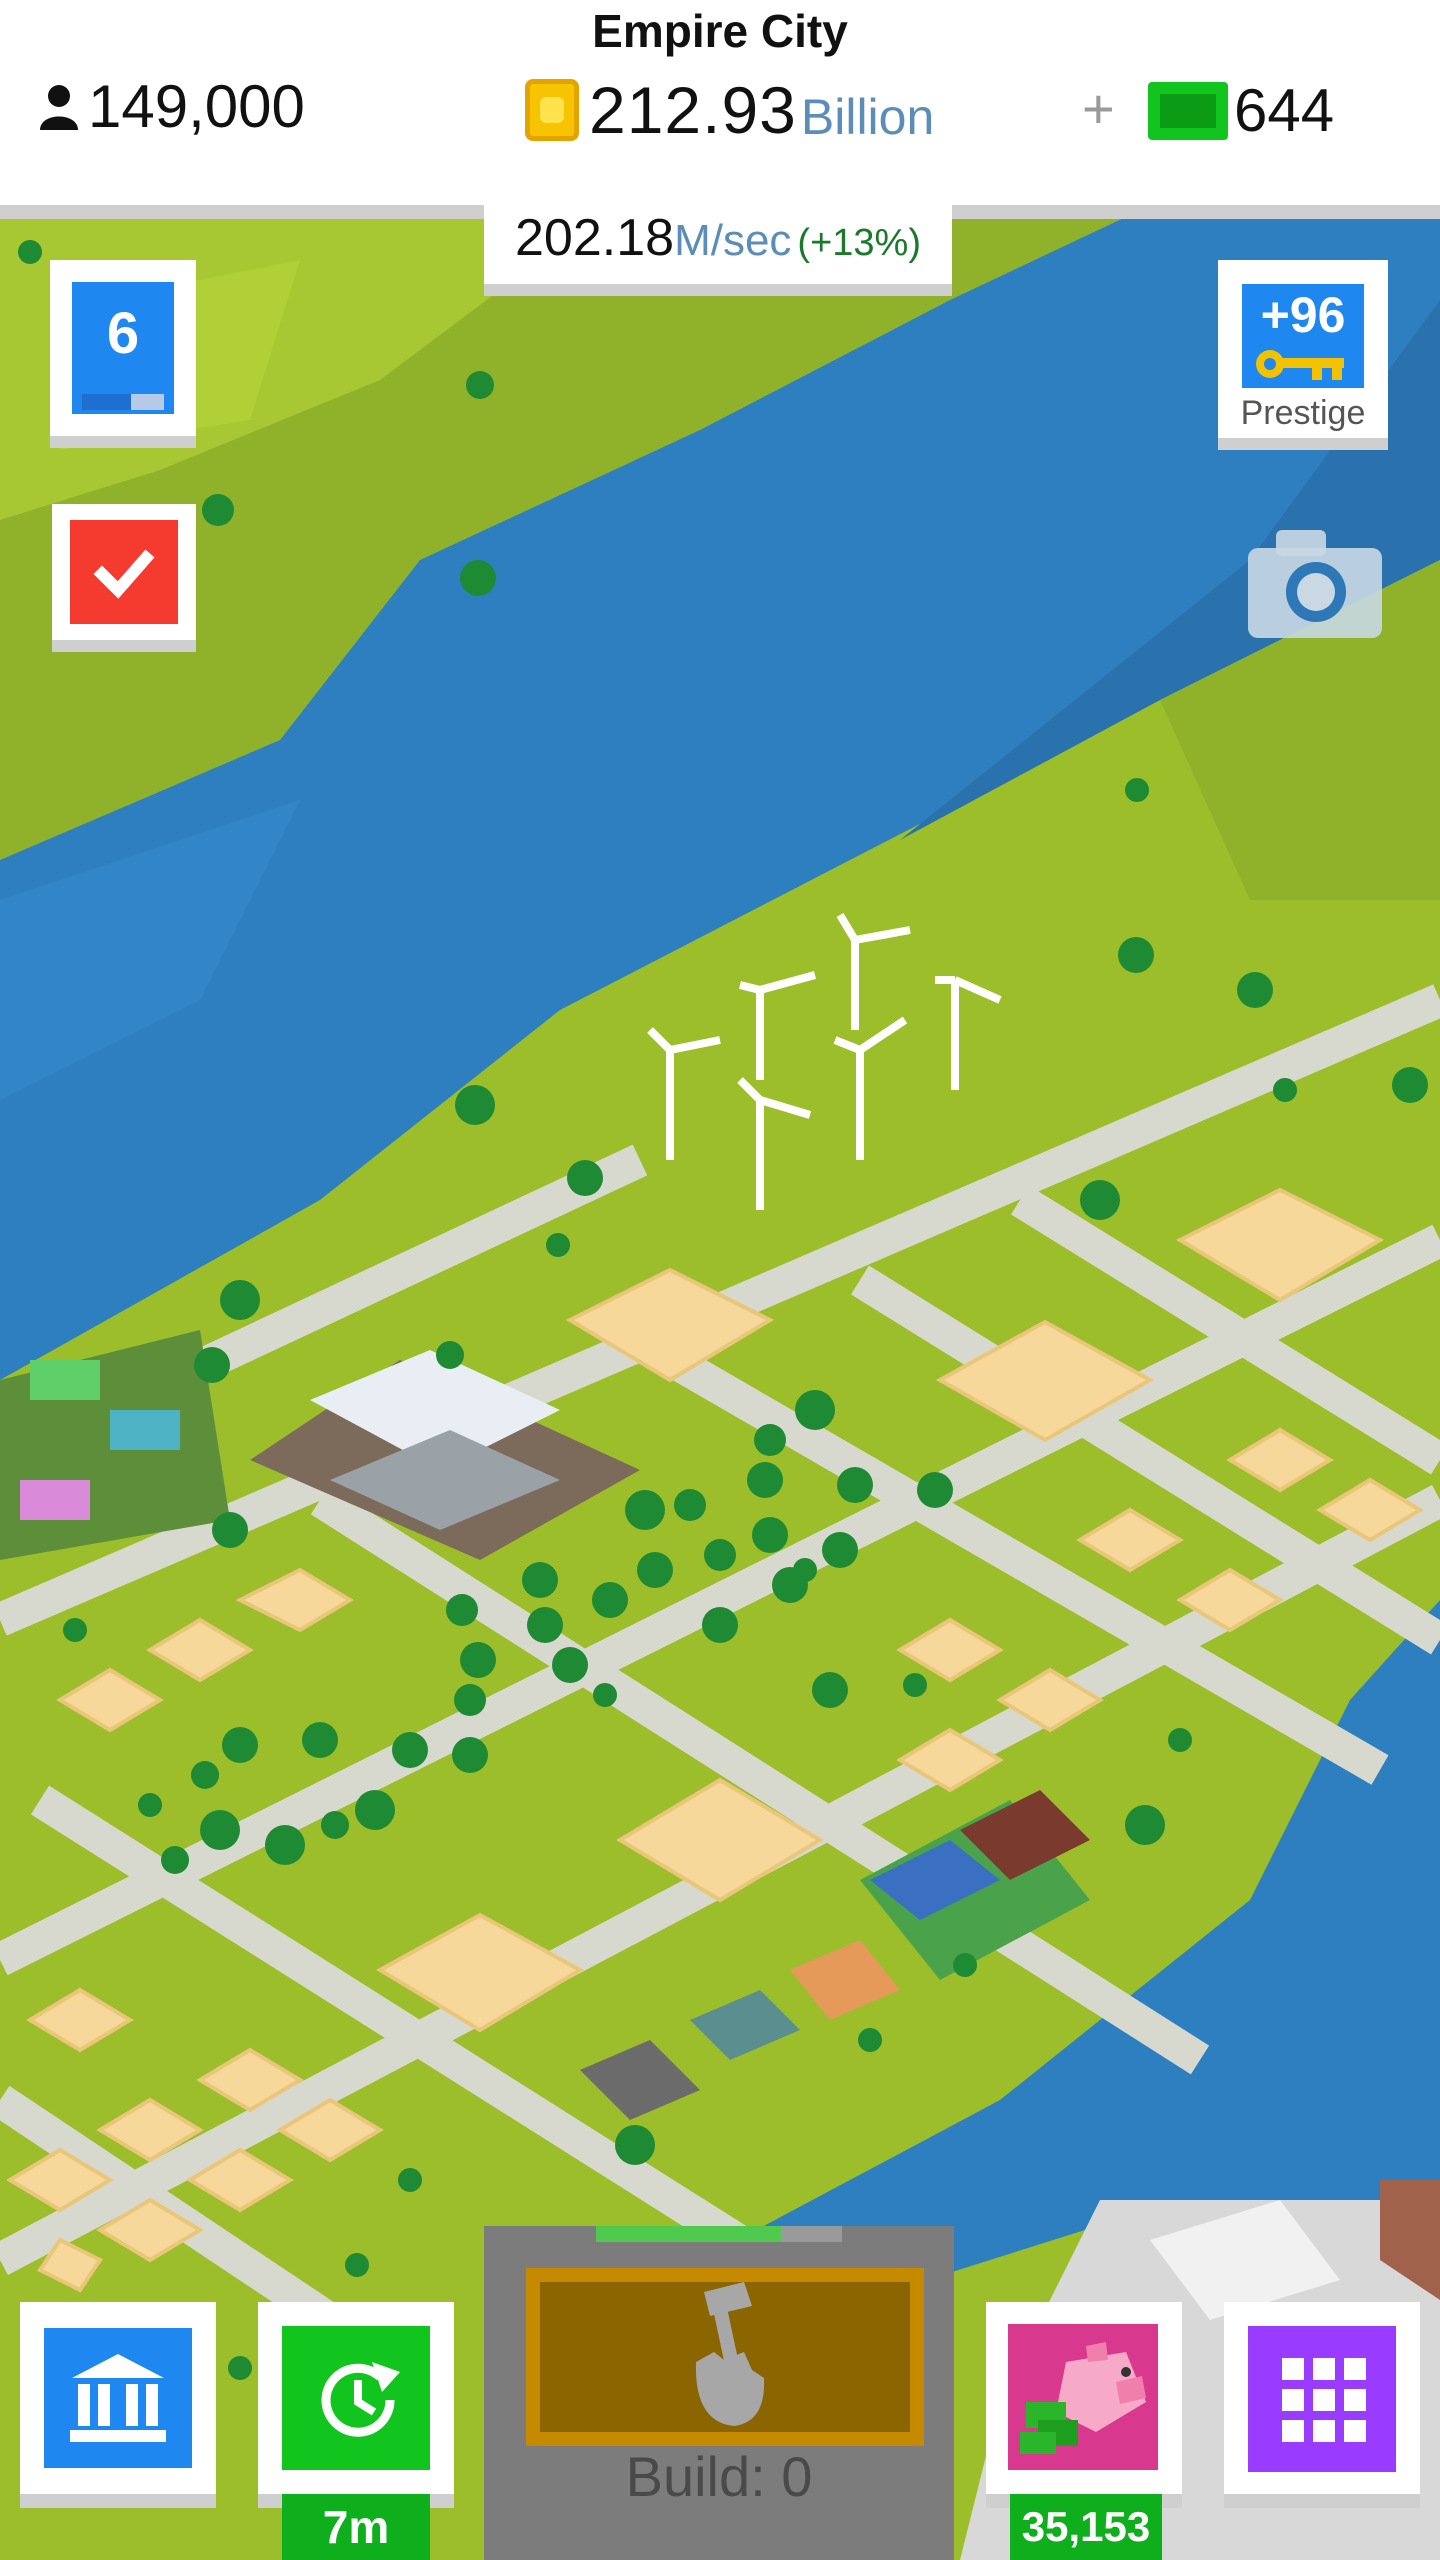 This screenshot has width=1440, height=2560. I want to click on tasks-button, so click(124, 578).